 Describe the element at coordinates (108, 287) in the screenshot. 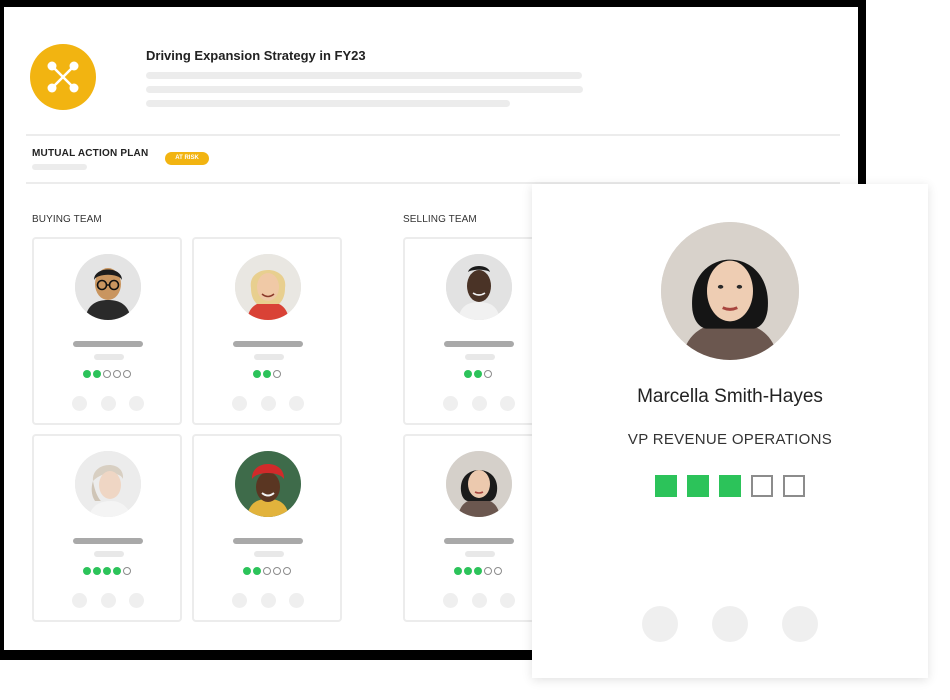

I see `person-avatar-glasses-icon` at that location.